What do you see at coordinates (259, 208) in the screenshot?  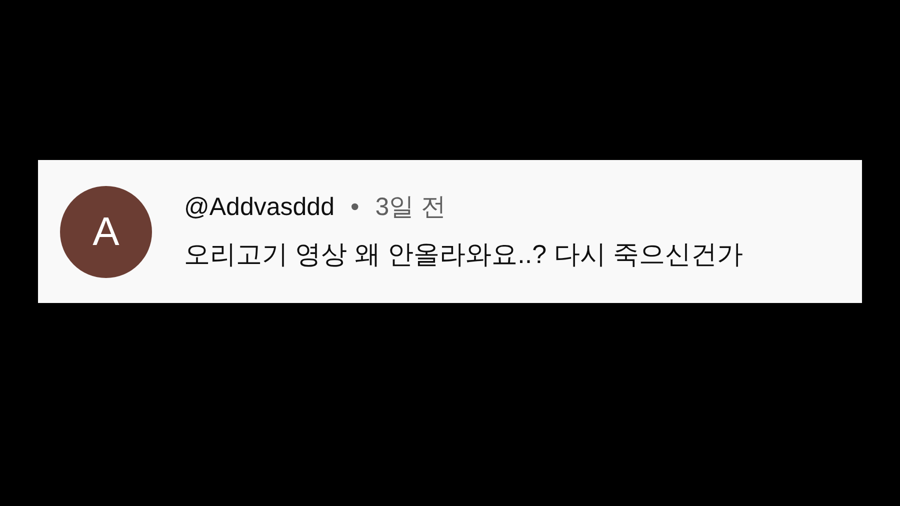 I see `author-name: @Addvasddd` at bounding box center [259, 208].